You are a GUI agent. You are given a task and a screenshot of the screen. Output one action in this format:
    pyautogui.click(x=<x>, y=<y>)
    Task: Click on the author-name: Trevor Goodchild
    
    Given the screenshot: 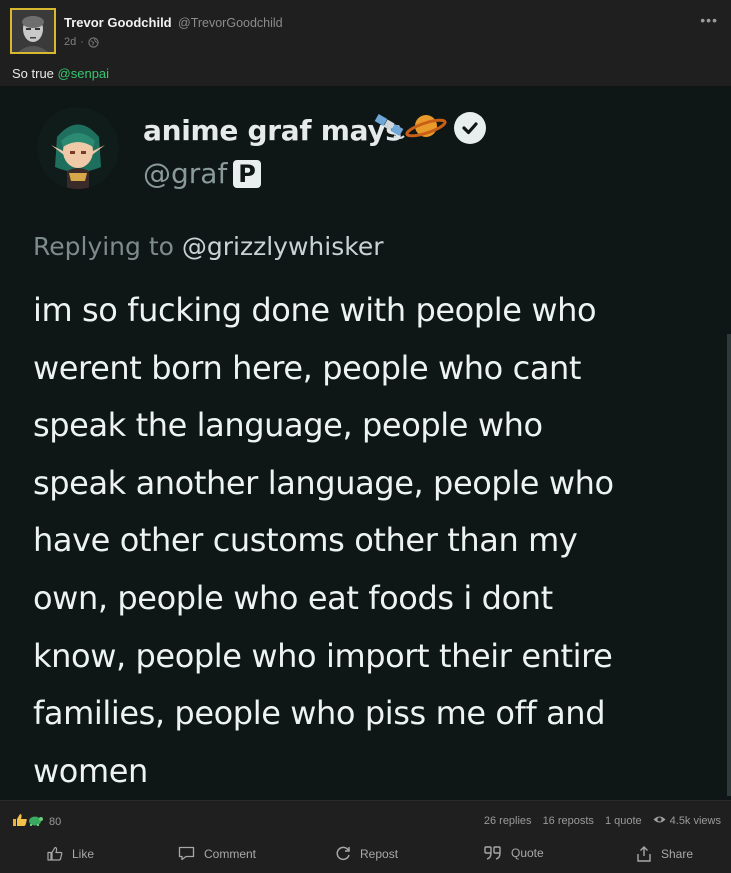 What is the action you would take?
    pyautogui.click(x=118, y=22)
    